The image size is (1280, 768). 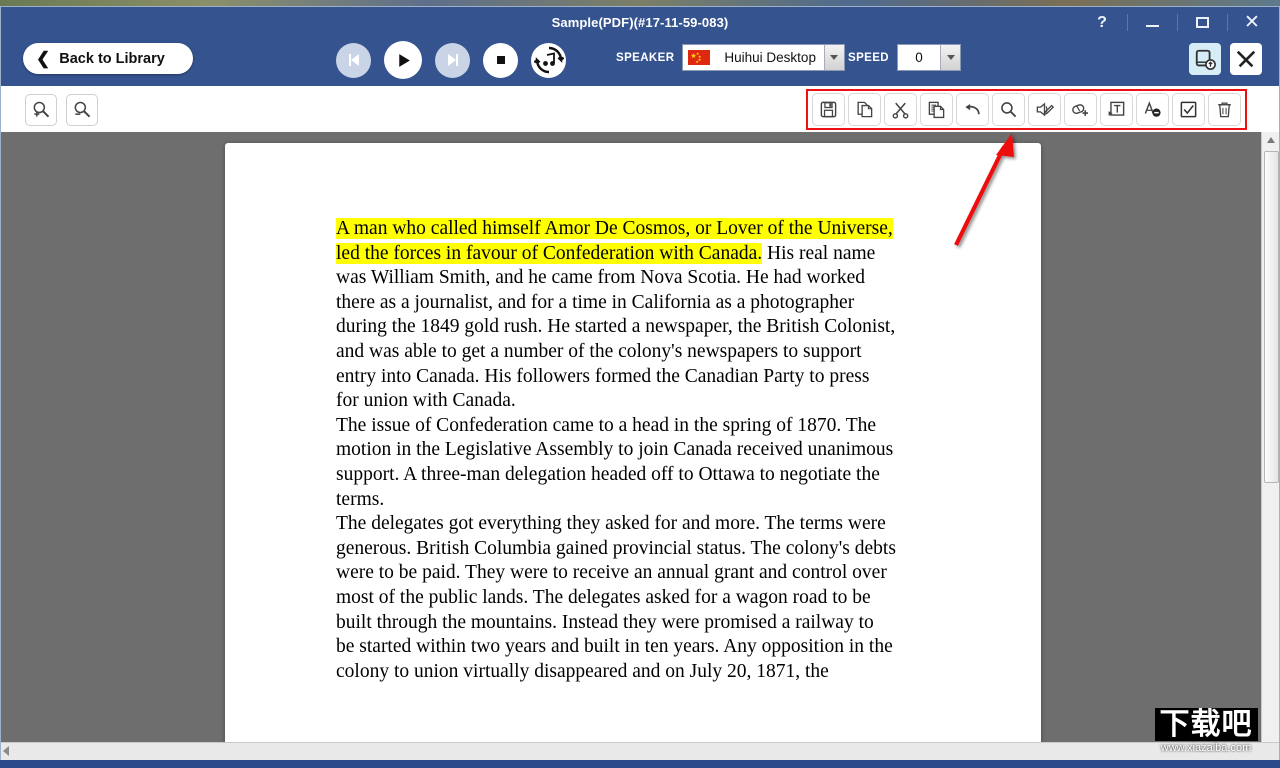 I want to click on play-button, so click(x=403, y=60).